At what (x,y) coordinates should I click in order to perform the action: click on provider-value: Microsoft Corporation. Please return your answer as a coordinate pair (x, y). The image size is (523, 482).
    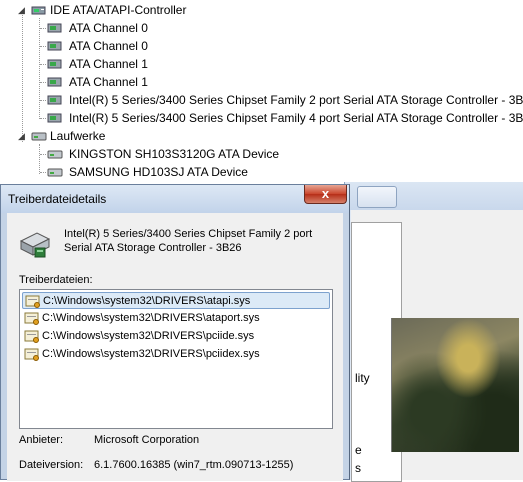
    Looking at the image, I should click on (147, 440).